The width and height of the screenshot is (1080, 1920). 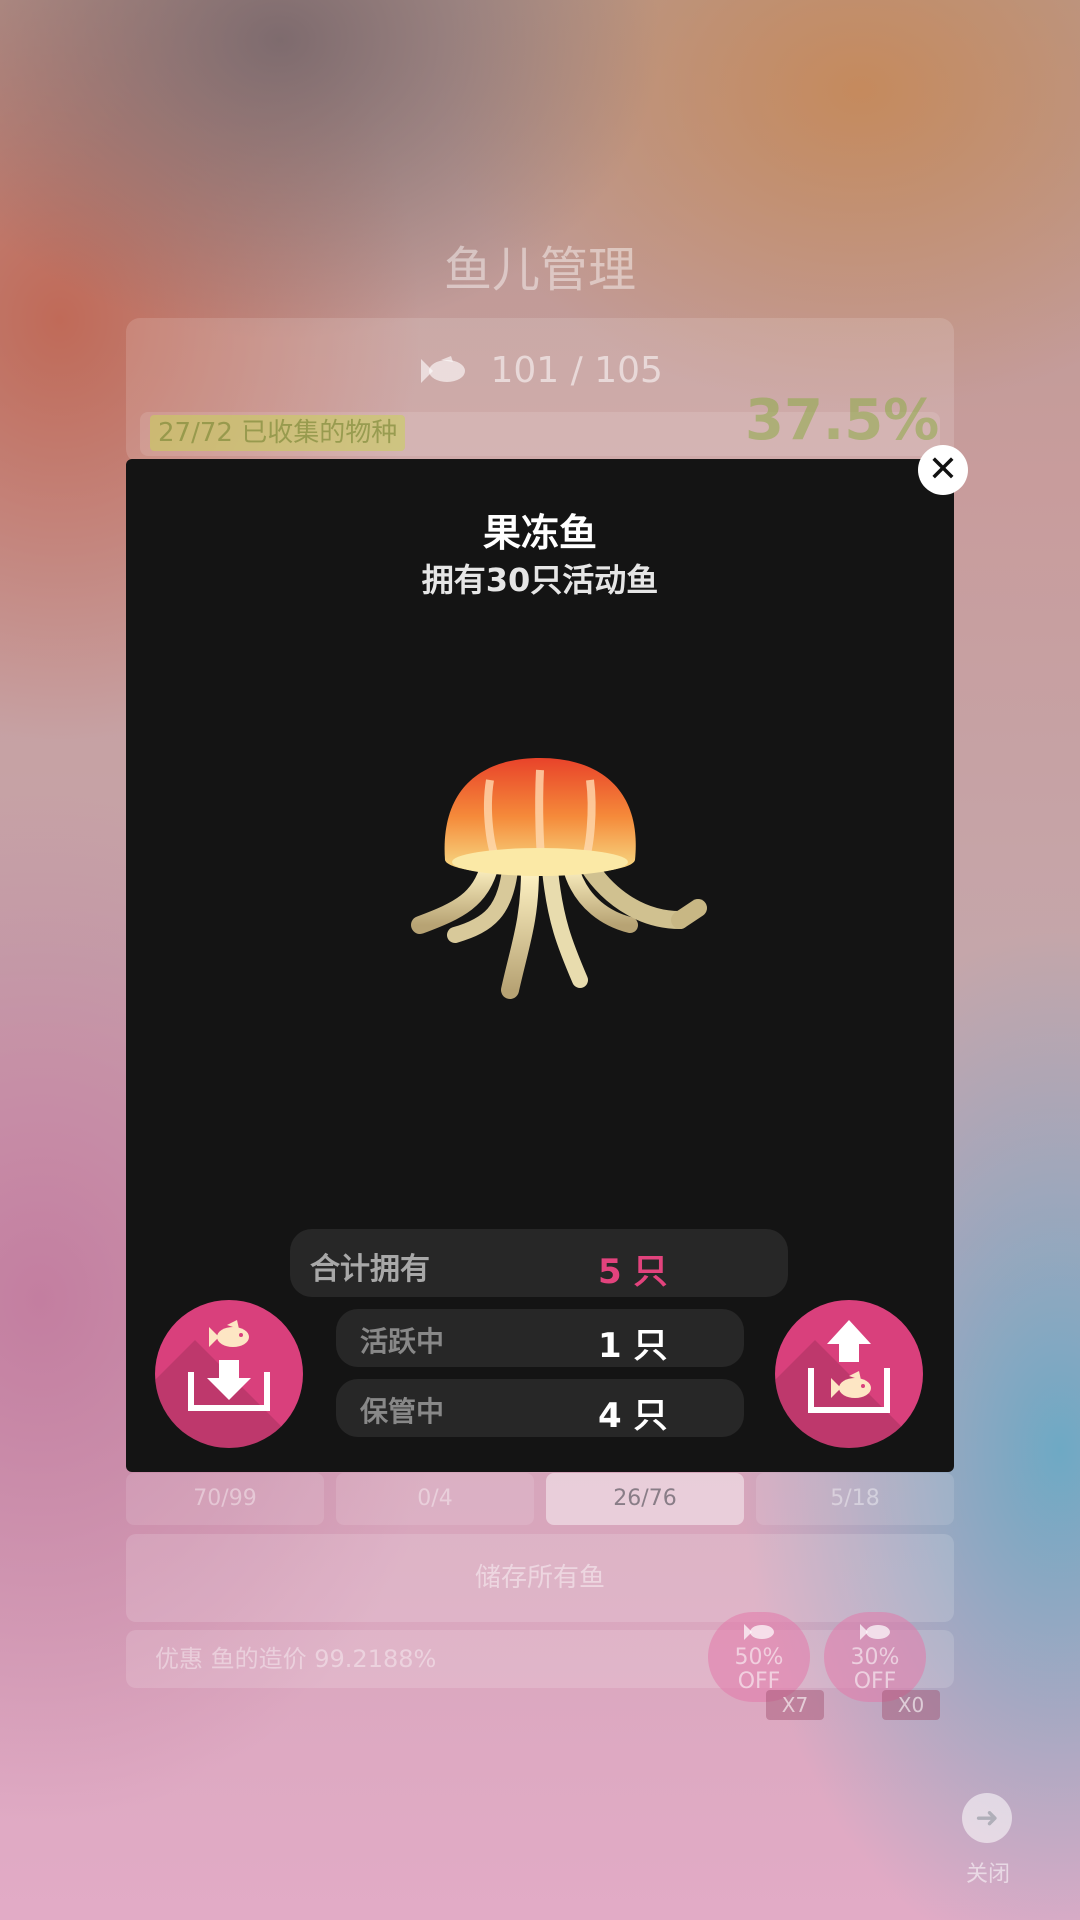 What do you see at coordinates (911, 1705) in the screenshot?
I see `coupon-multiplier: X0` at bounding box center [911, 1705].